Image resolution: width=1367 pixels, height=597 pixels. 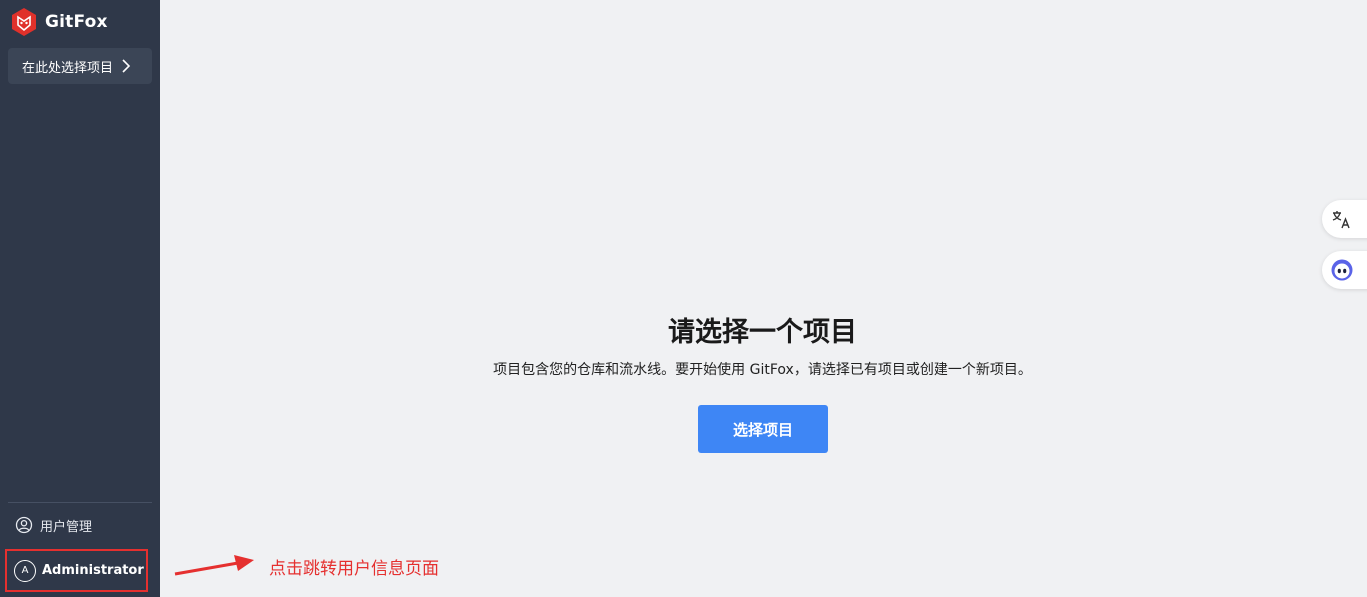 I want to click on assistant-icon, so click(x=1342, y=270).